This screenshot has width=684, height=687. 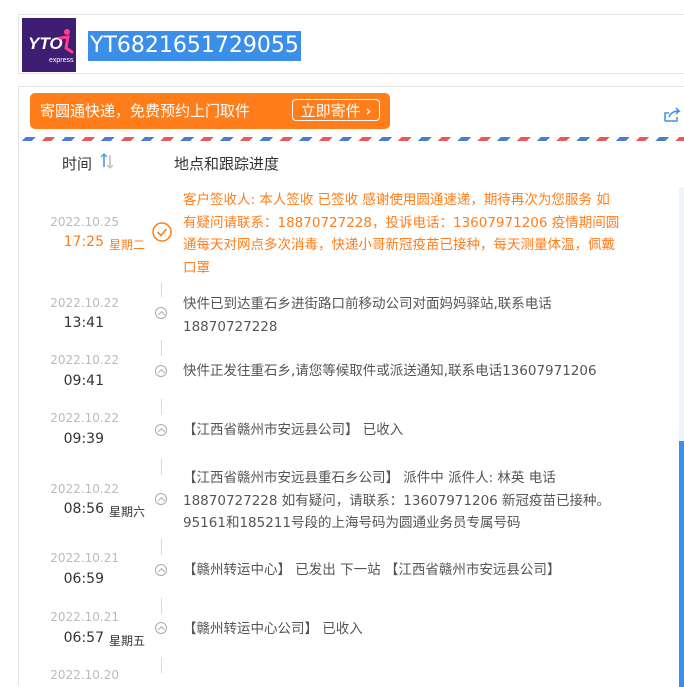 What do you see at coordinates (83, 242) in the screenshot?
I see `event-time: 17:25` at bounding box center [83, 242].